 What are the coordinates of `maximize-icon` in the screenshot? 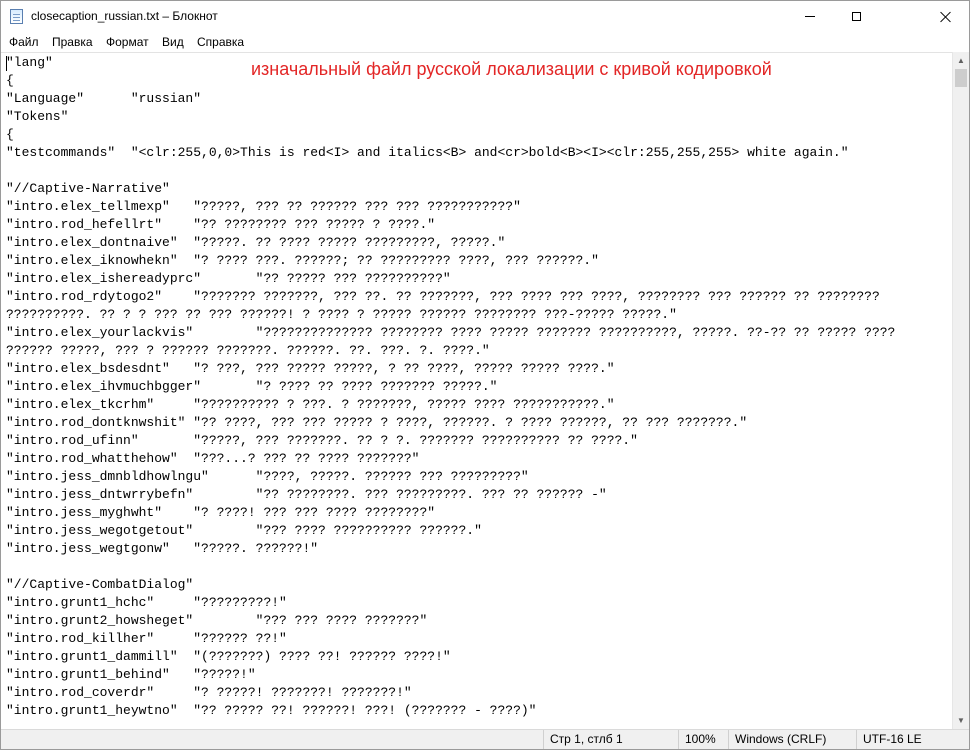 It's located at (856, 16).